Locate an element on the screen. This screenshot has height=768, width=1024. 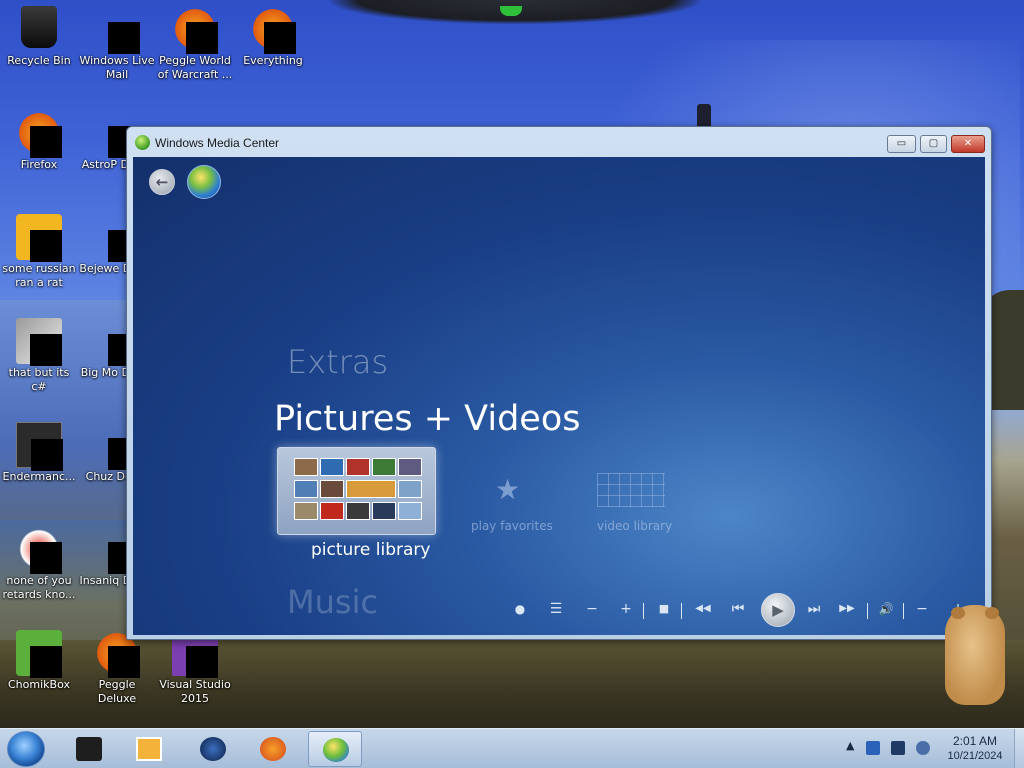
play-button: ▶ is located at coordinates (778, 610).